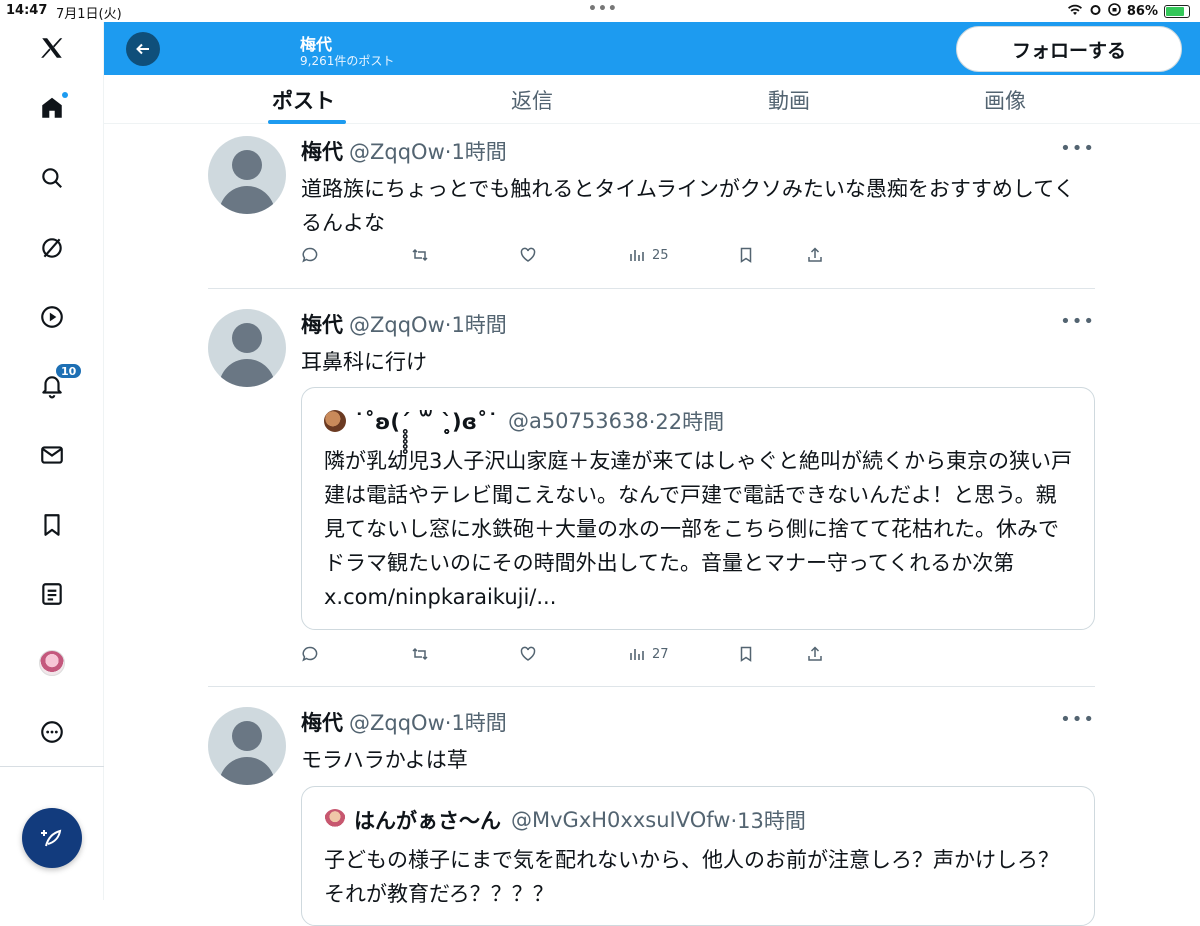 Image resolution: width=1200 pixels, height=926 pixels. I want to click on views-count: 27, so click(660, 654).